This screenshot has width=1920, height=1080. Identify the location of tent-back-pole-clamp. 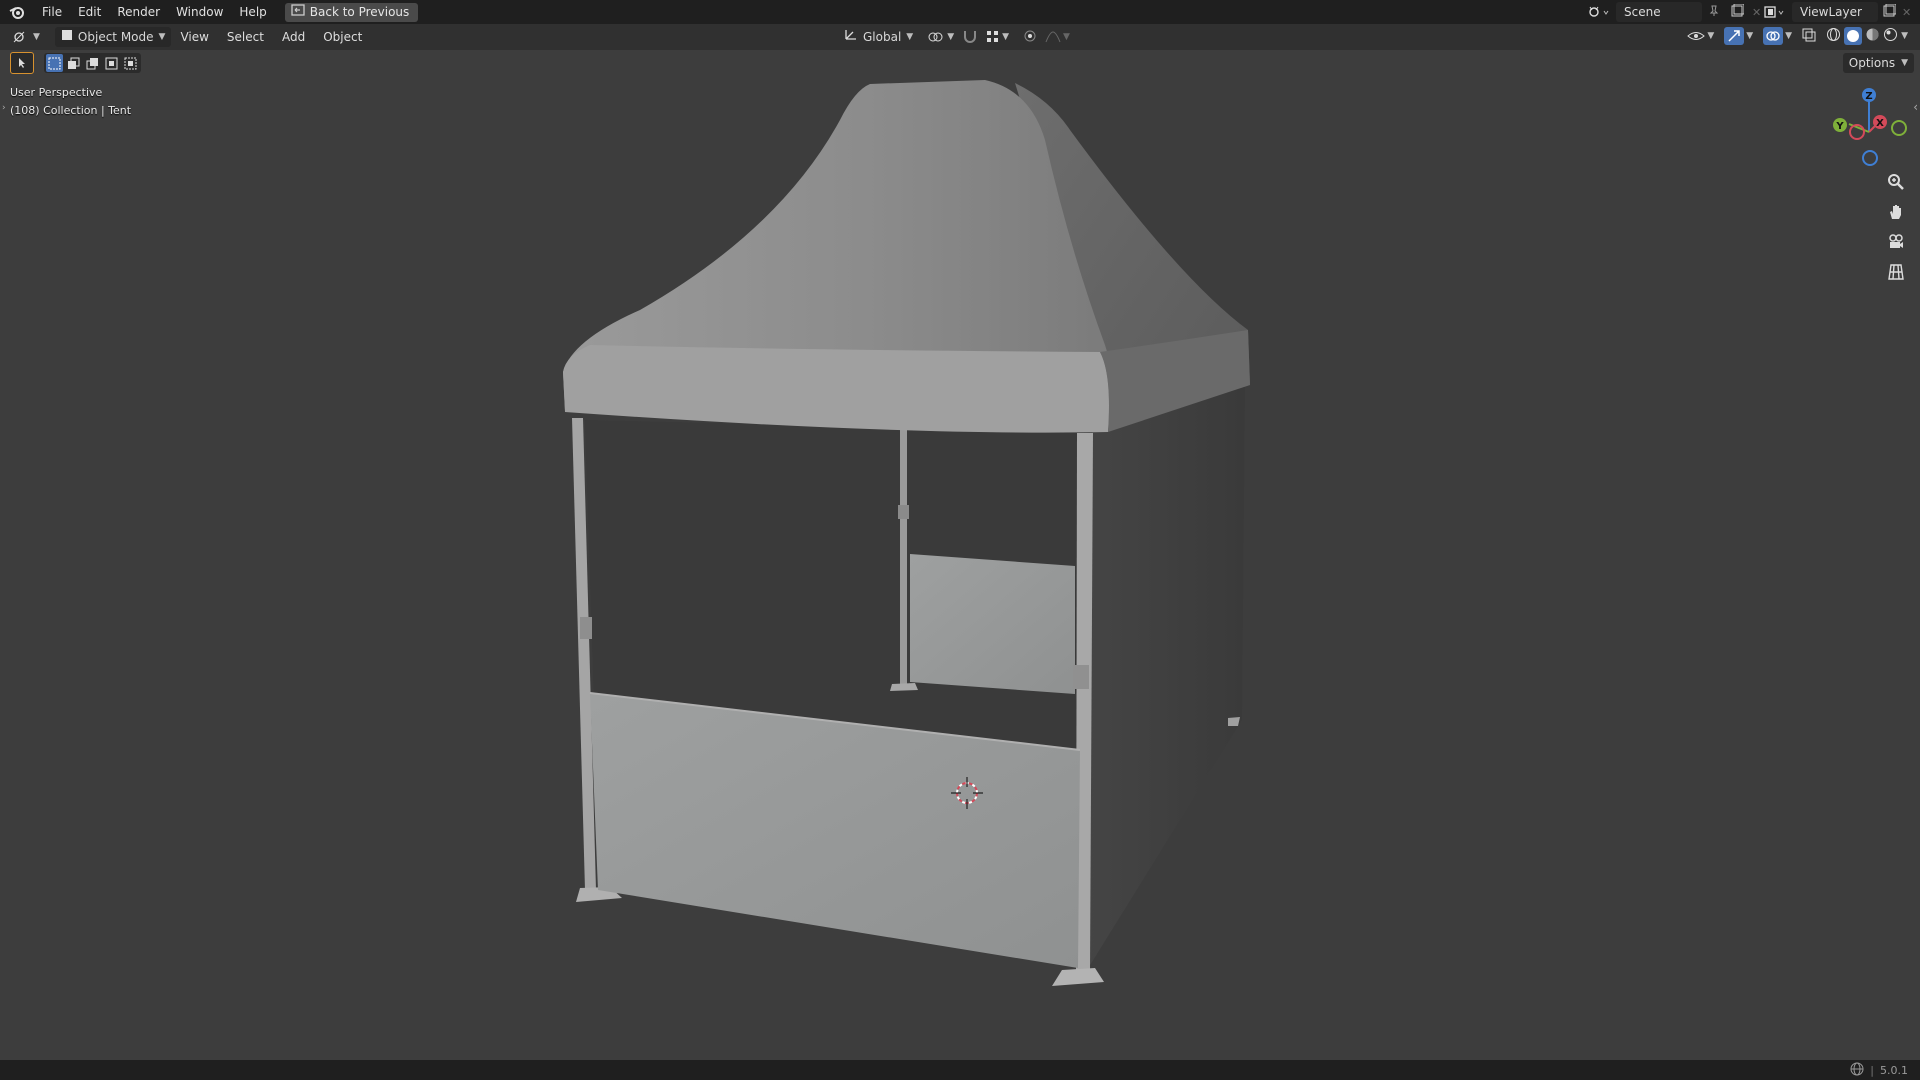
(903, 512).